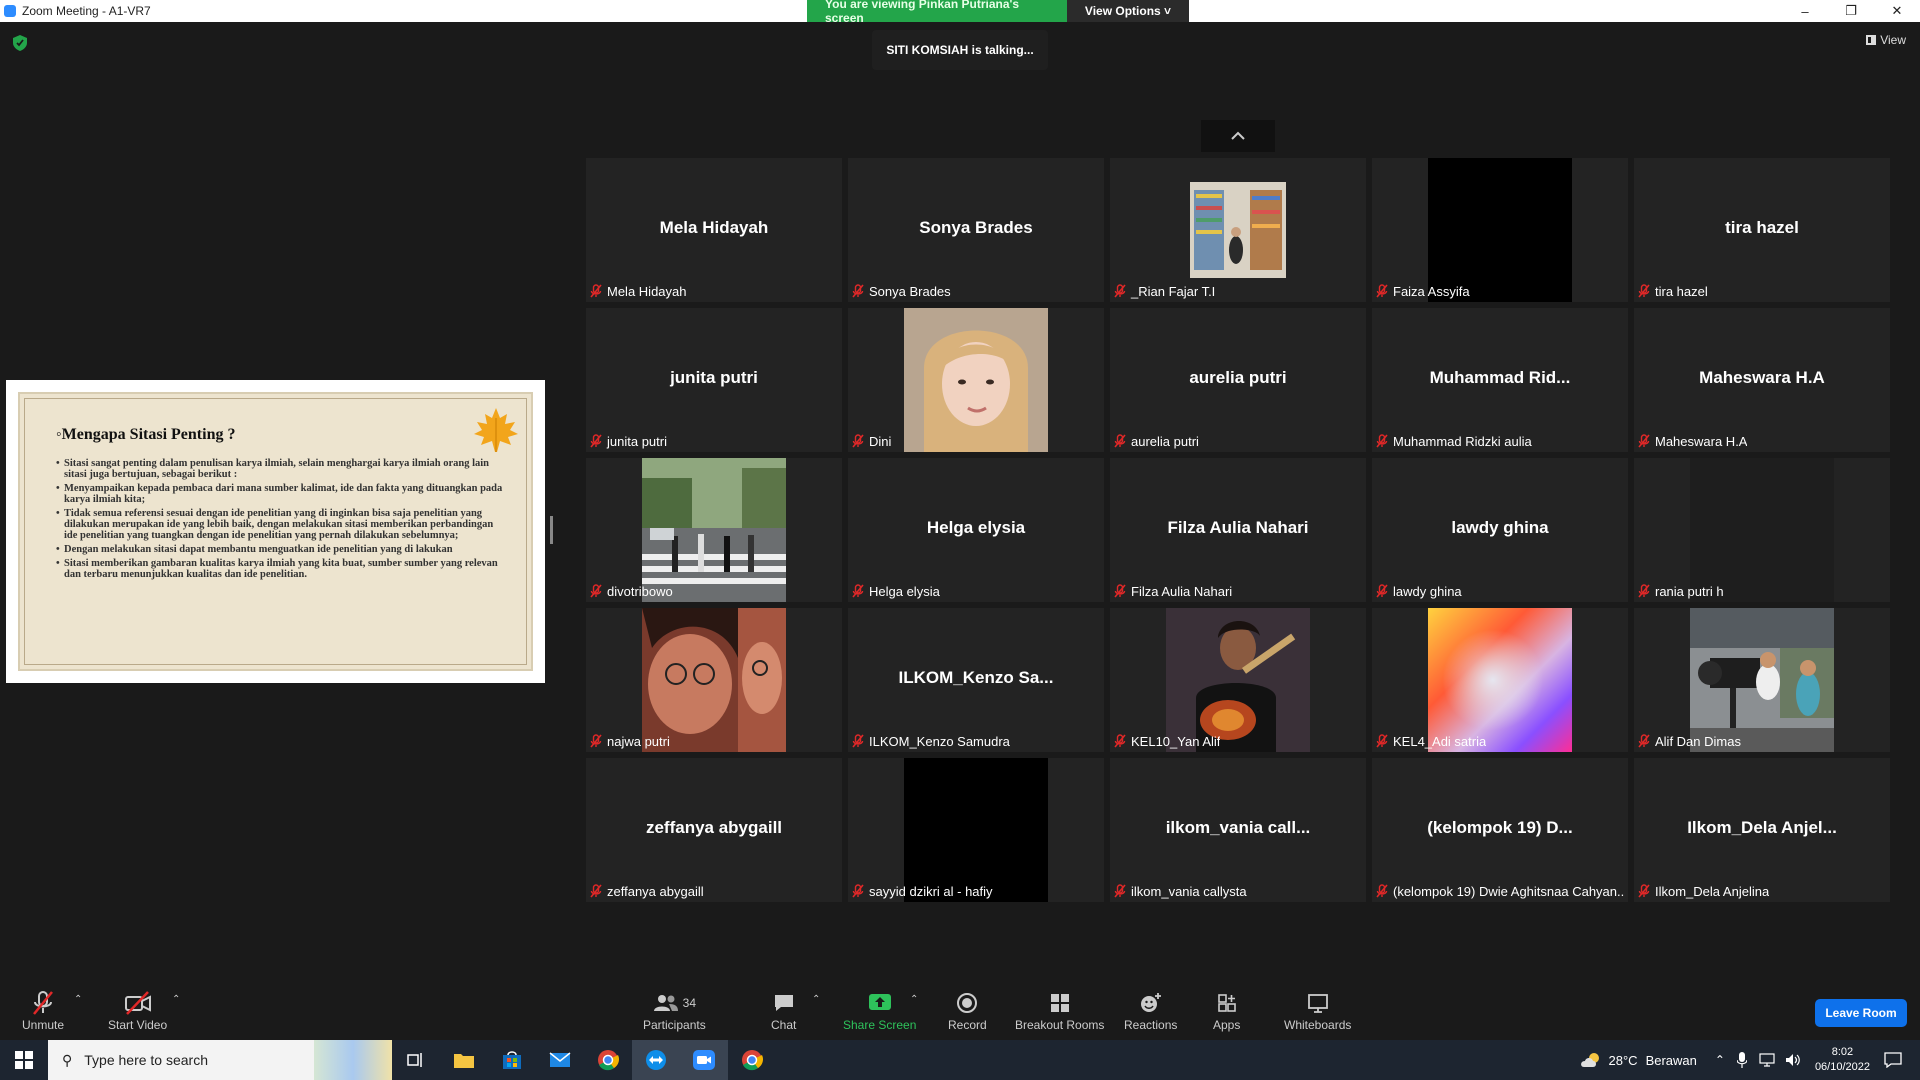  I want to click on zoom-app, so click(704, 1060).